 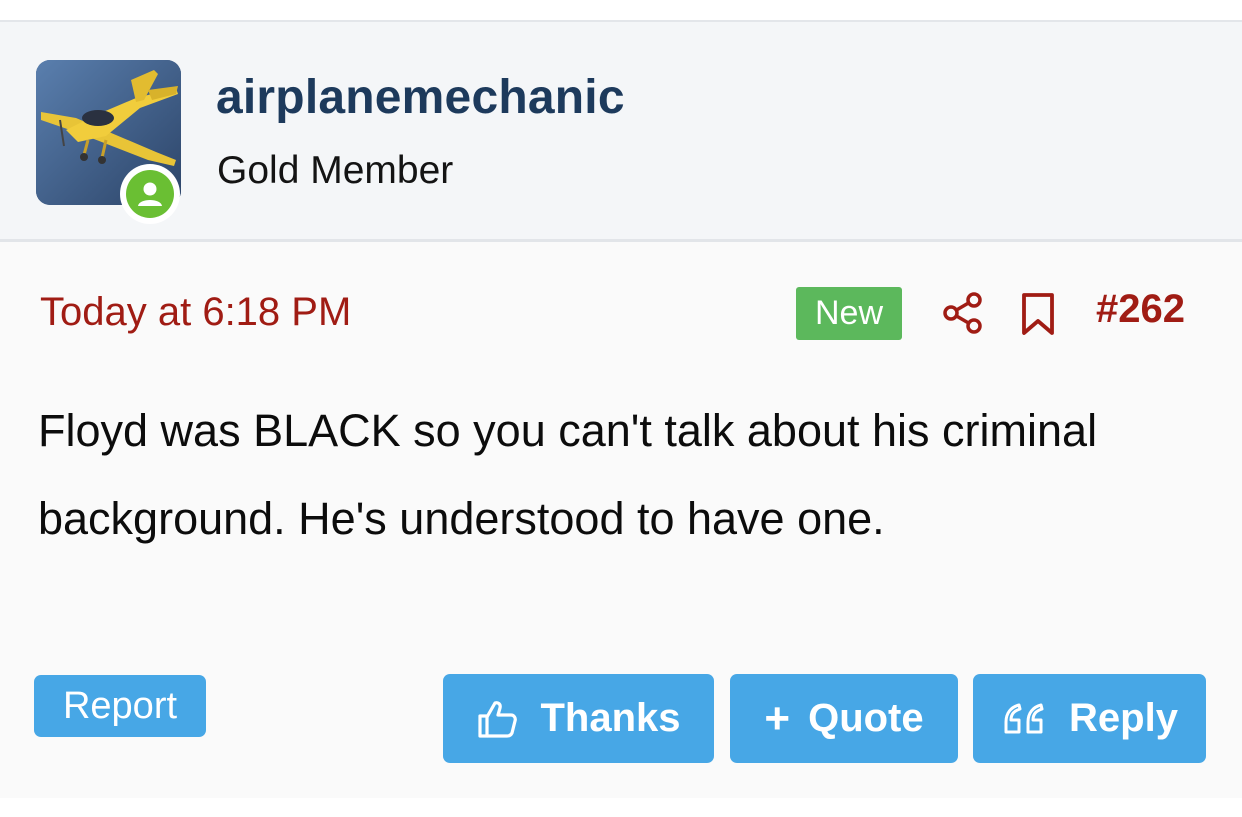 I want to click on report-button: Report, so click(x=120, y=706).